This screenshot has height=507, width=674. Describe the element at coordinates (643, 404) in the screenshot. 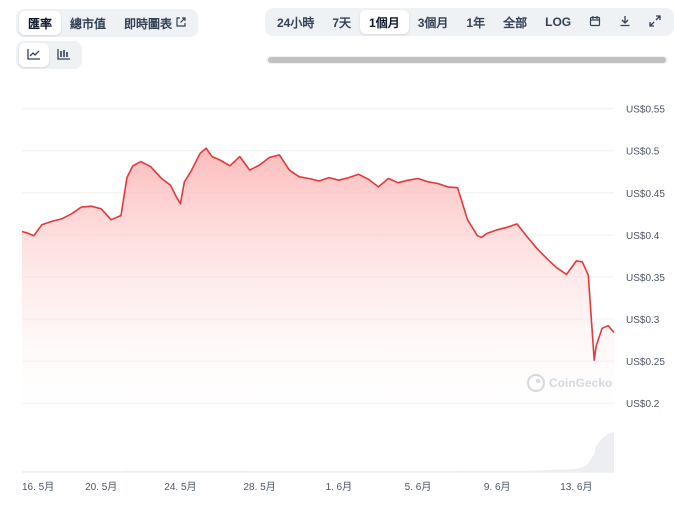

I see `y-tick-label: US$0.2` at that location.